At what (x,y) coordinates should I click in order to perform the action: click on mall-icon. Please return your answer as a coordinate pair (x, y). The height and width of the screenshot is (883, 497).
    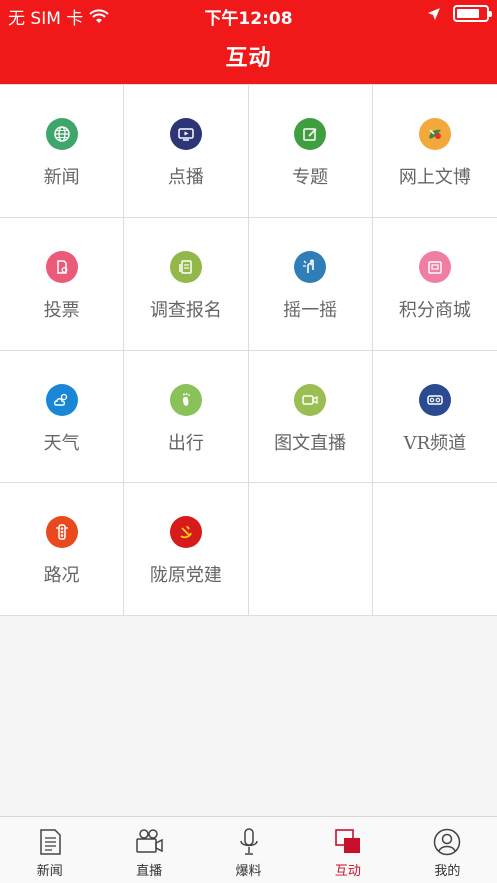
    Looking at the image, I should click on (434, 266).